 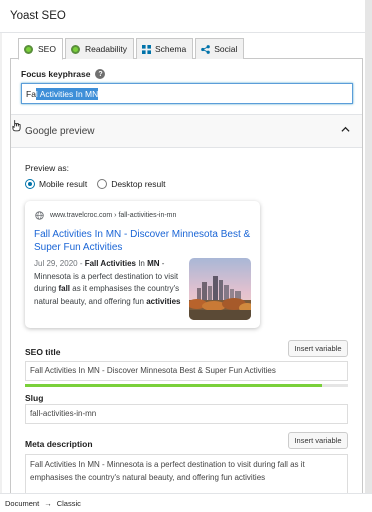 What do you see at coordinates (16, 126) in the screenshot?
I see `hand-cursor-icon` at bounding box center [16, 126].